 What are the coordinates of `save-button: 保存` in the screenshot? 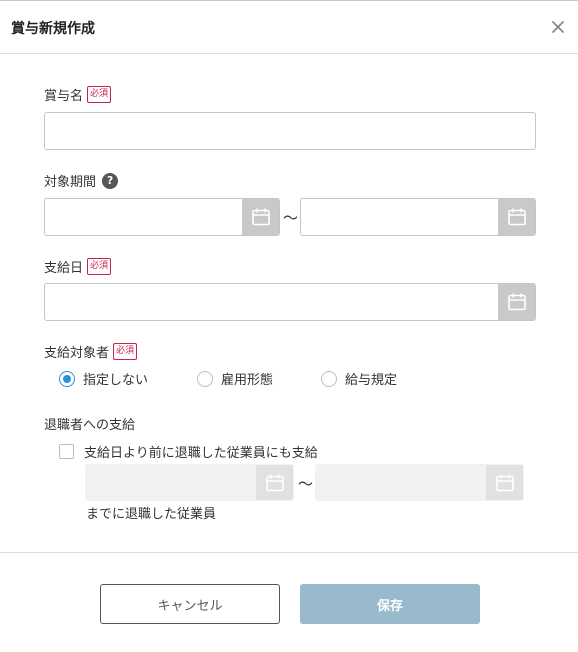 It's located at (390, 604).